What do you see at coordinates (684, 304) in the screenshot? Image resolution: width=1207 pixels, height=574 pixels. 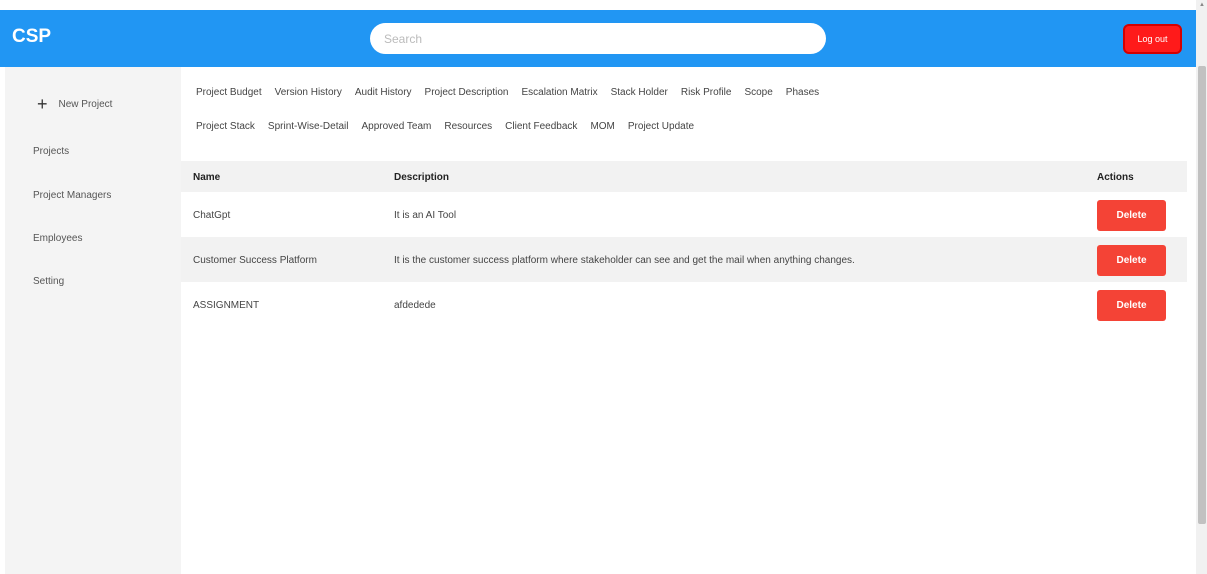 I see `table-row: ASSIGNMENT afdedede Delete` at bounding box center [684, 304].